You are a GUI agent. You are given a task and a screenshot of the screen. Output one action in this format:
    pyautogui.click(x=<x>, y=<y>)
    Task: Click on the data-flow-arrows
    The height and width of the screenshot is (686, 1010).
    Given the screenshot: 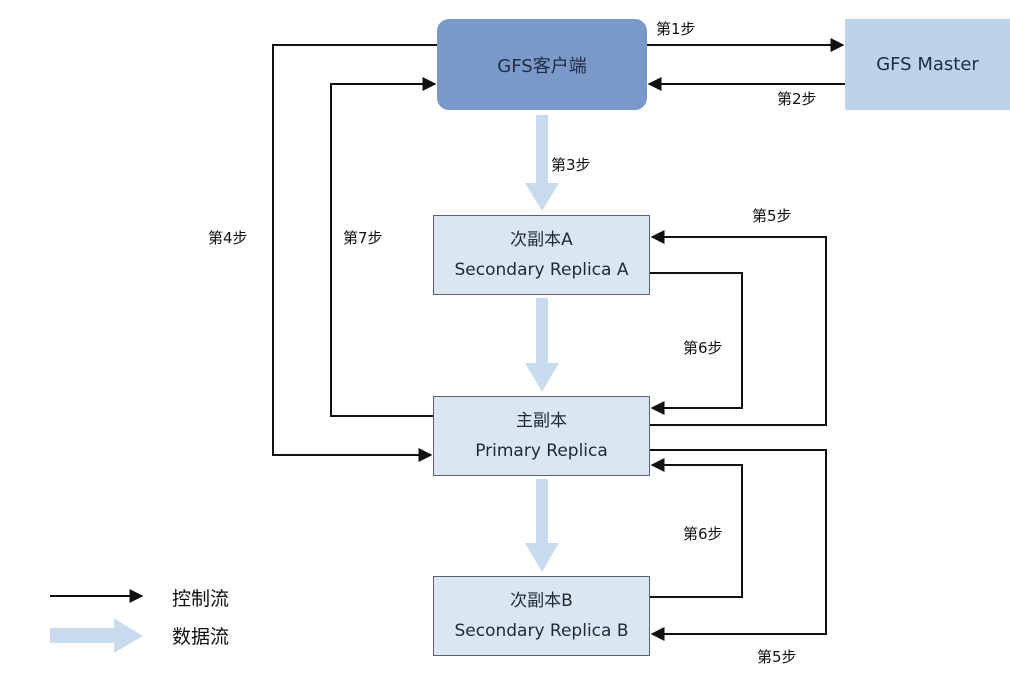 What is the action you would take?
    pyautogui.click(x=542, y=343)
    